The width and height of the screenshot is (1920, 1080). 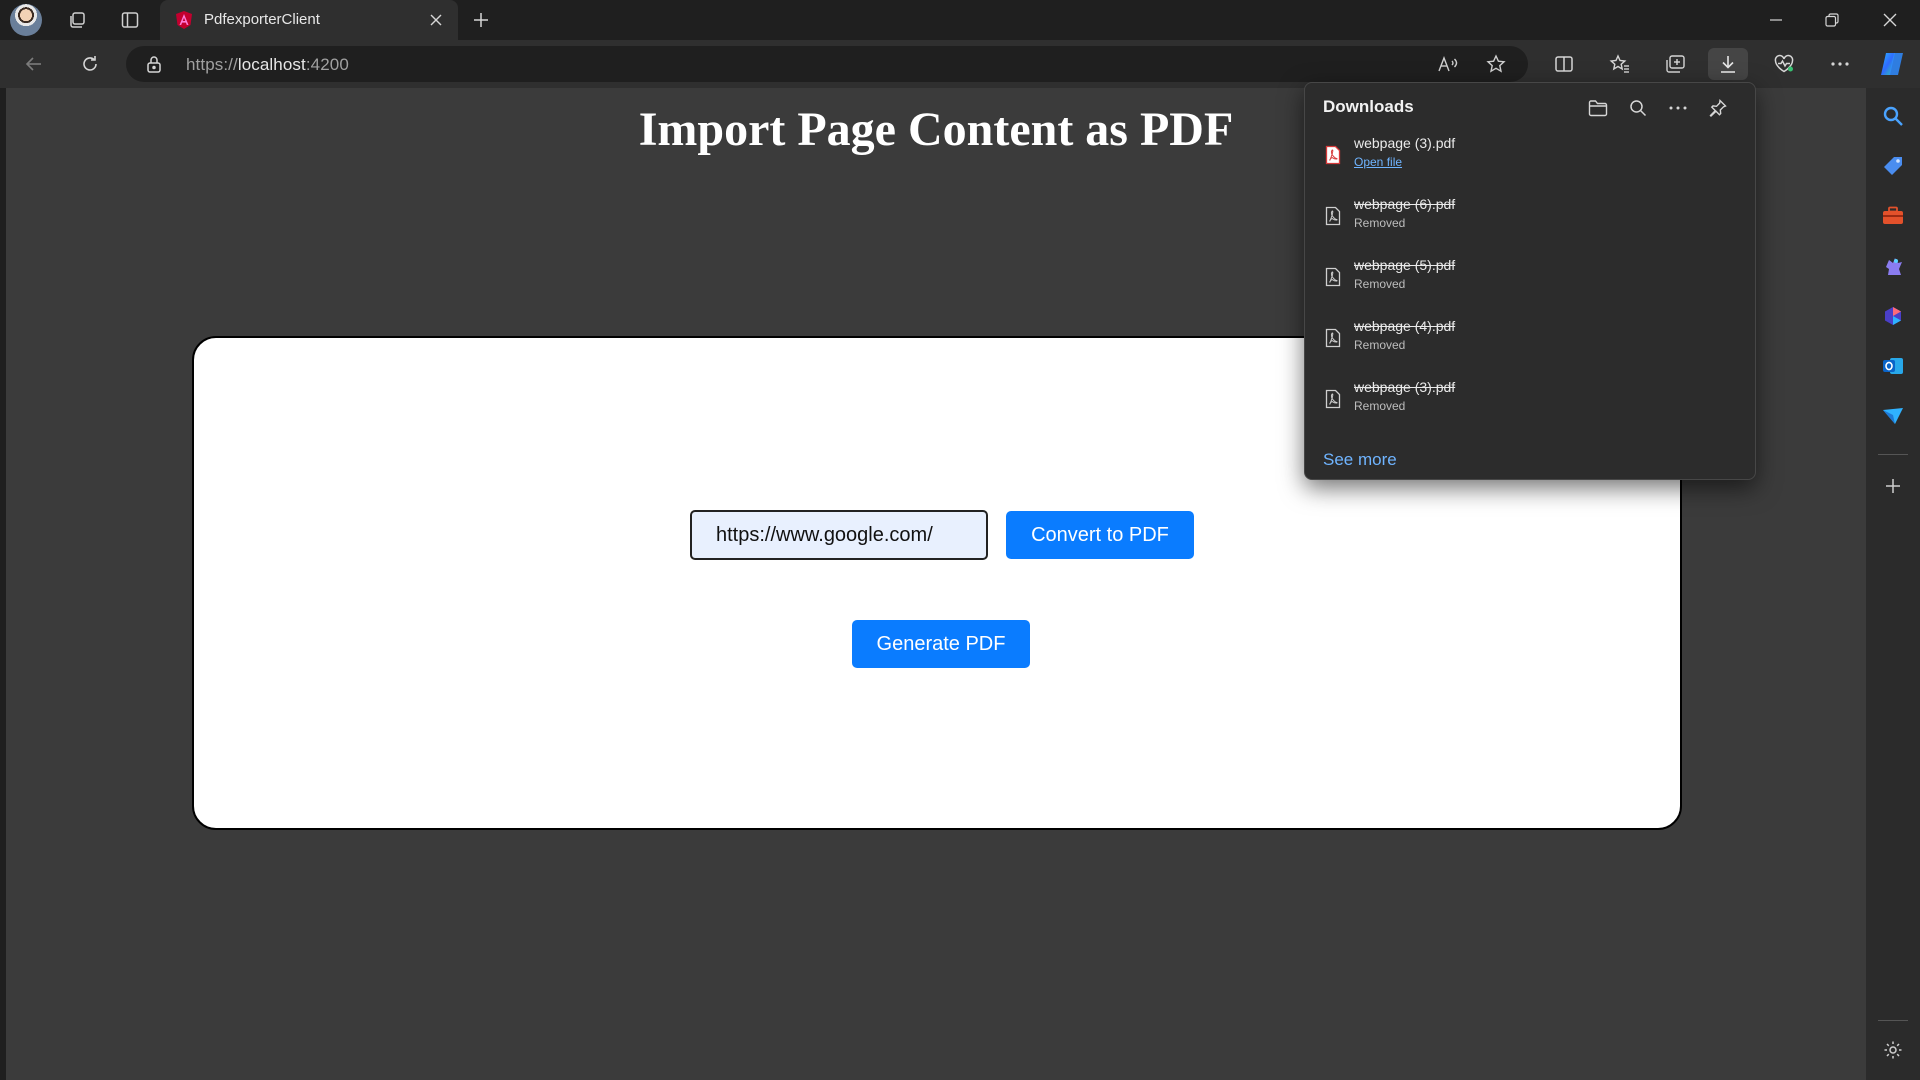 What do you see at coordinates (1893, 1020) in the screenshot?
I see `sidebar-divider-bottom` at bounding box center [1893, 1020].